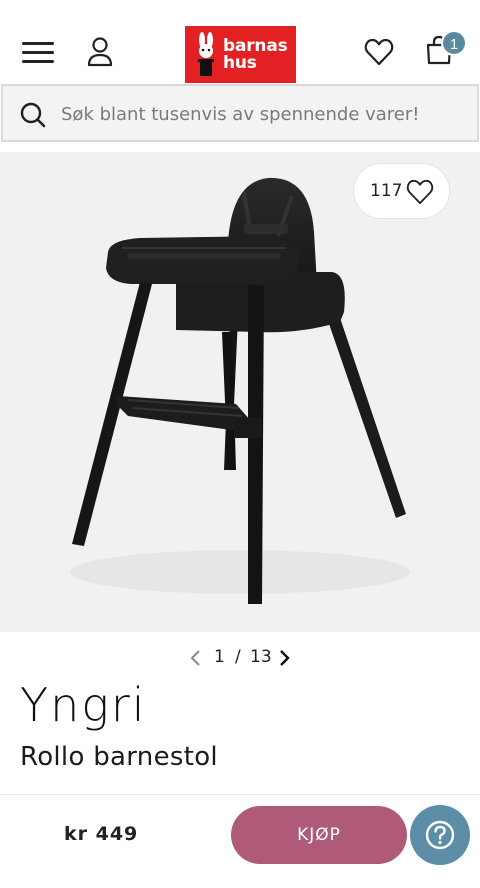  What do you see at coordinates (319, 835) in the screenshot?
I see `buy-button: KJØP` at bounding box center [319, 835].